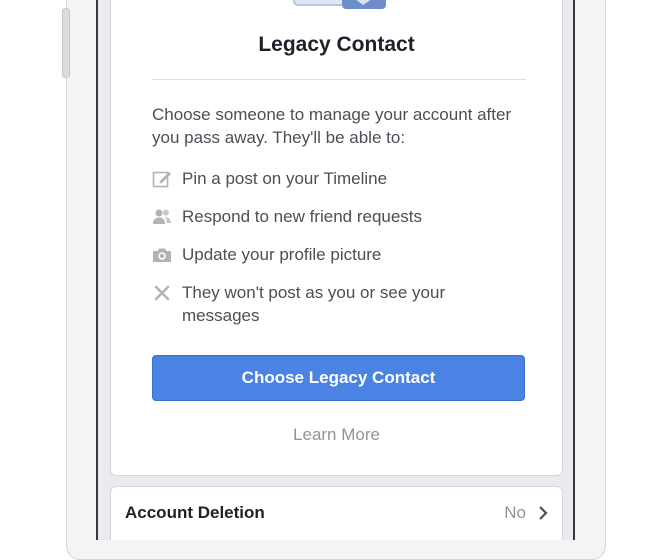  What do you see at coordinates (161, 179) in the screenshot?
I see `edit-icon` at bounding box center [161, 179].